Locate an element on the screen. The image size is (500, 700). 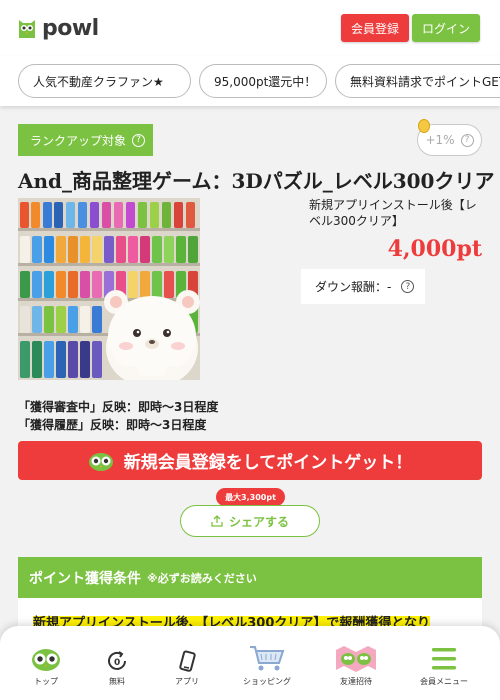
down-reward: ダウン報酬：- ? is located at coordinates (363, 286).